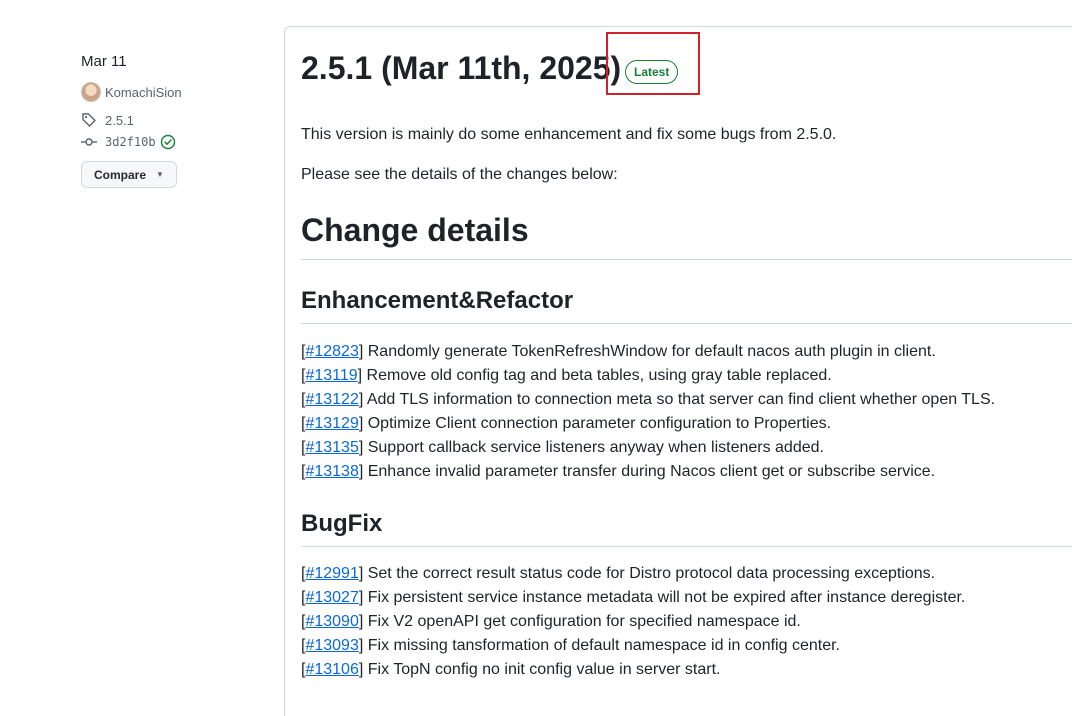 The height and width of the screenshot is (716, 1072). What do you see at coordinates (119, 120) in the screenshot?
I see `tag-label: 2.5.1` at bounding box center [119, 120].